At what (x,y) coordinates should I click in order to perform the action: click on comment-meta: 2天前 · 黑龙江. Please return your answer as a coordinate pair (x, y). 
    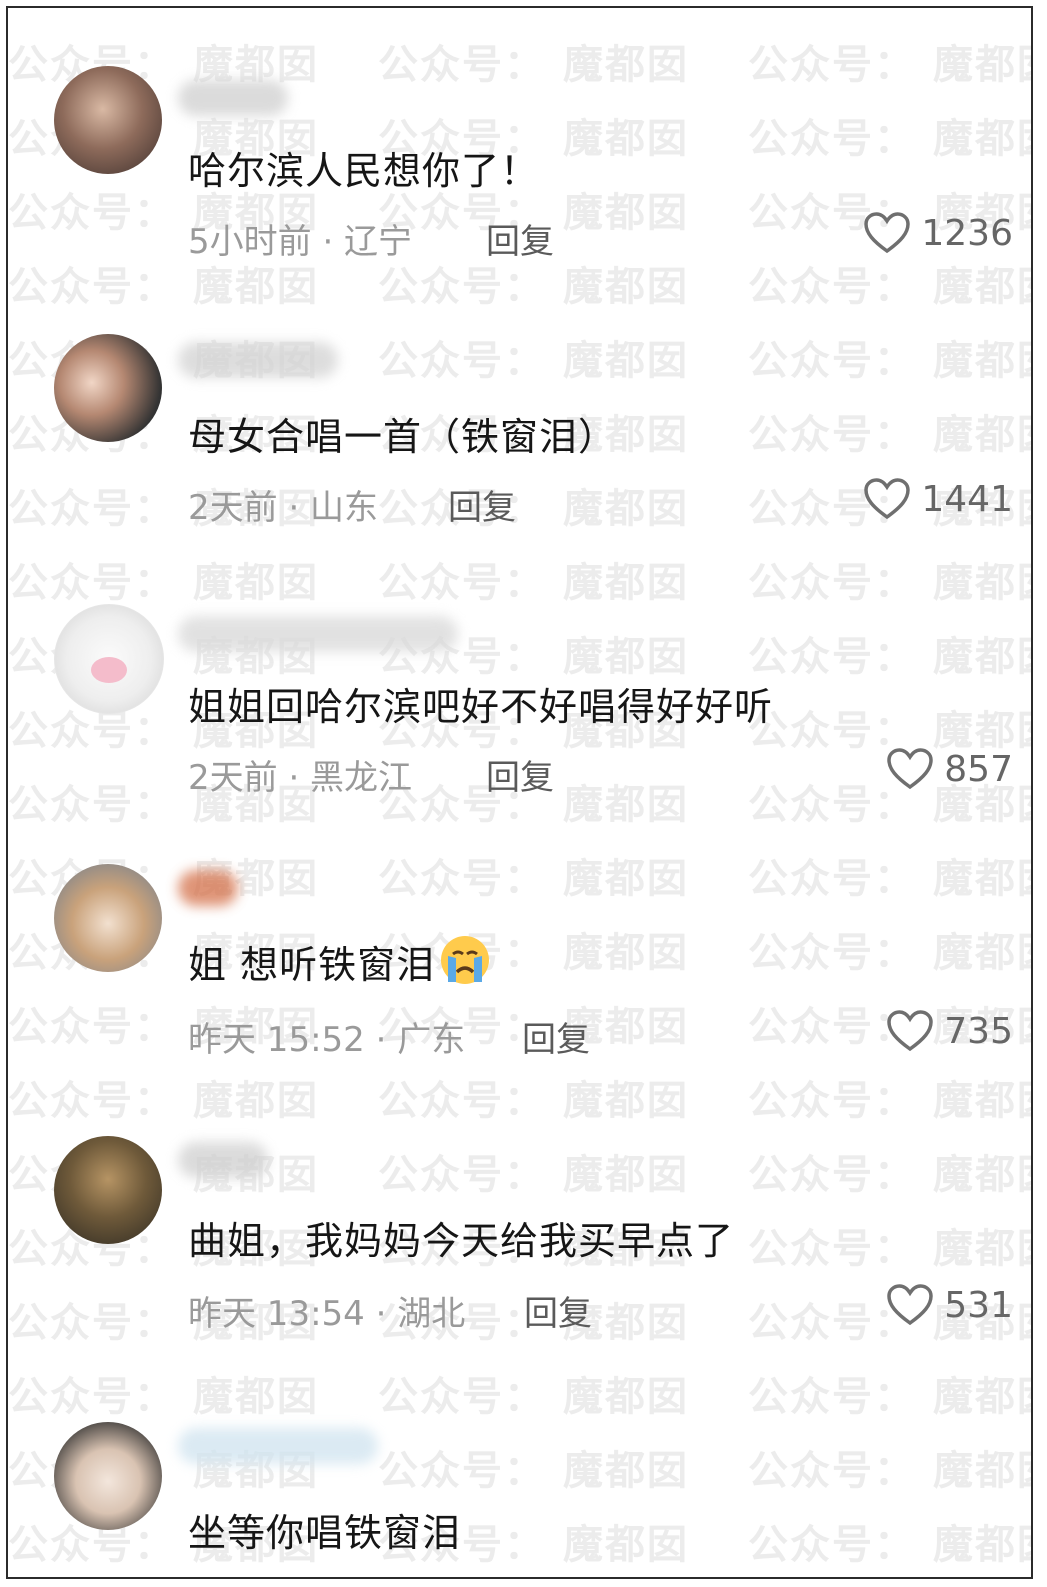
    Looking at the image, I should click on (300, 778).